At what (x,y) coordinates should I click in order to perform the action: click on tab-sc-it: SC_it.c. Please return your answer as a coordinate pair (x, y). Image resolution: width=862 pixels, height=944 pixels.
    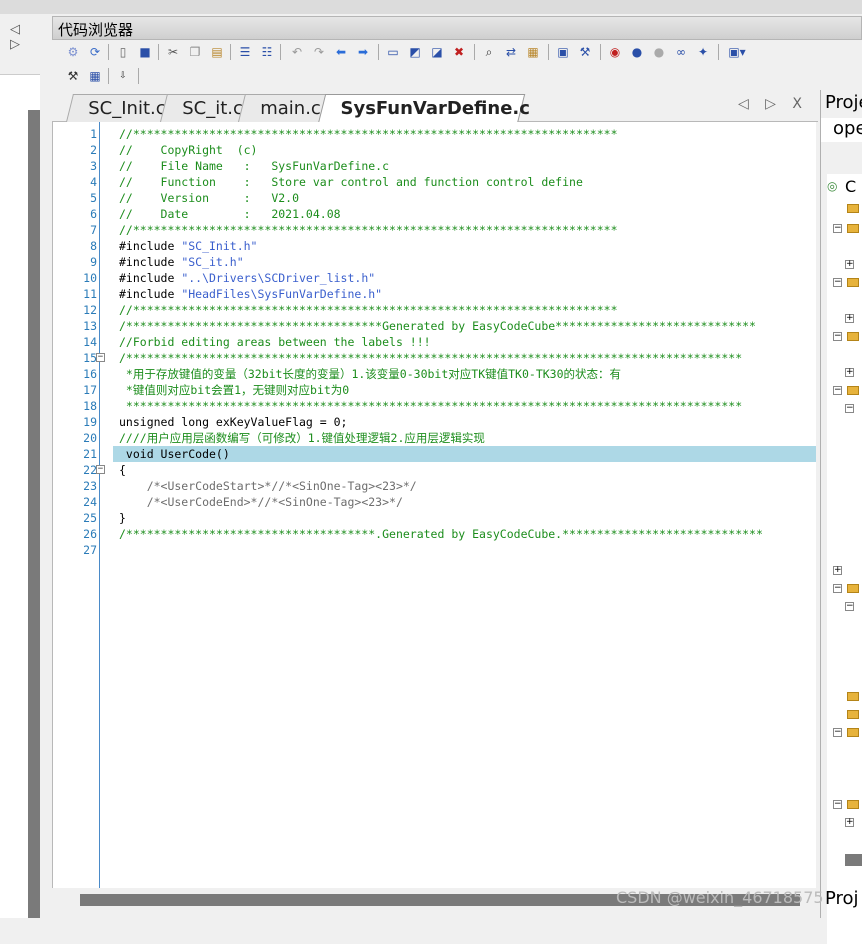
    Looking at the image, I should click on (205, 108).